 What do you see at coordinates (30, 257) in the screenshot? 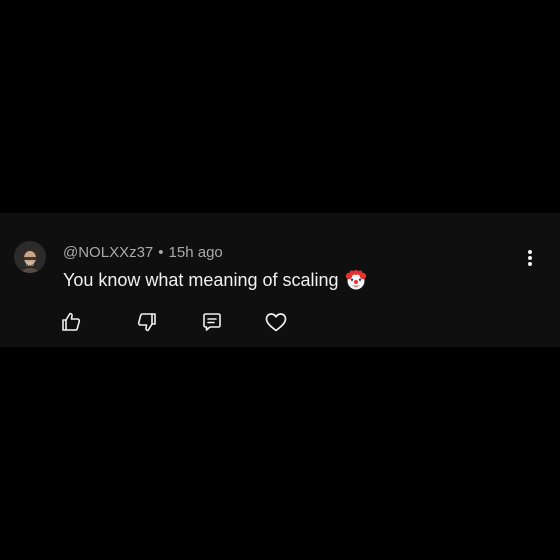
I see `avatar: NO` at bounding box center [30, 257].